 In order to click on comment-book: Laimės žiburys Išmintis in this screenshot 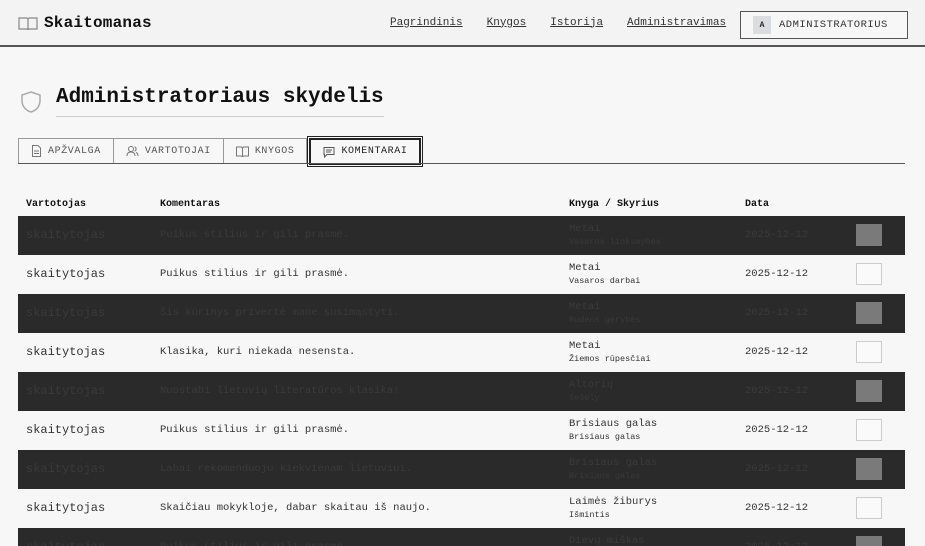, I will do `click(613, 508)`.